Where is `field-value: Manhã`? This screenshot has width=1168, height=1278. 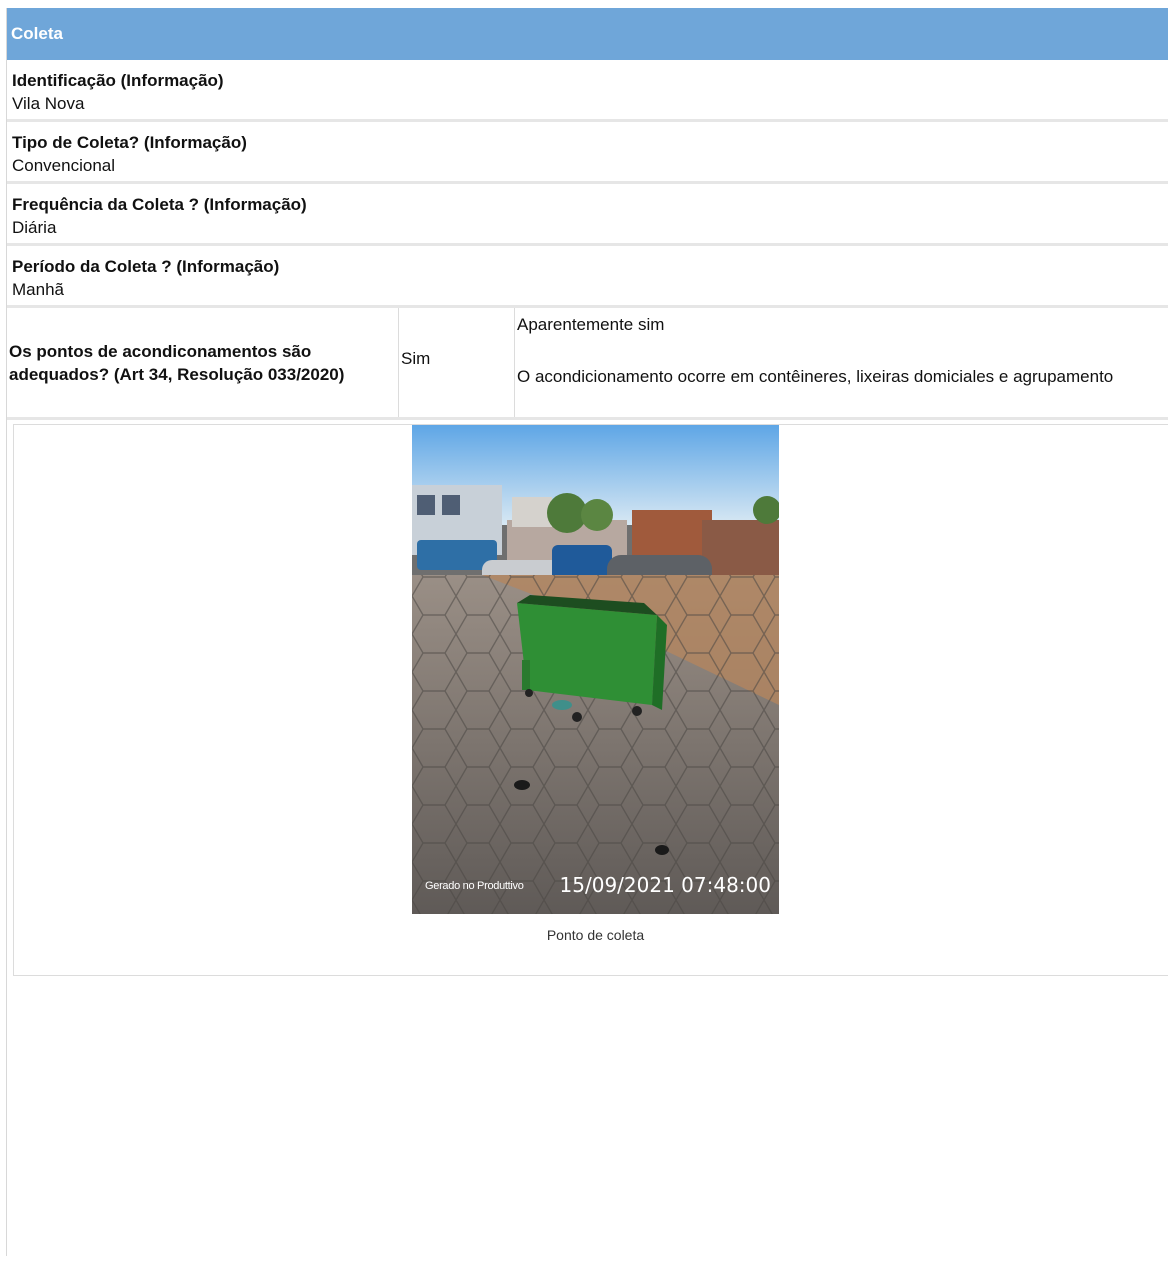
field-value: Manhã is located at coordinates (38, 289).